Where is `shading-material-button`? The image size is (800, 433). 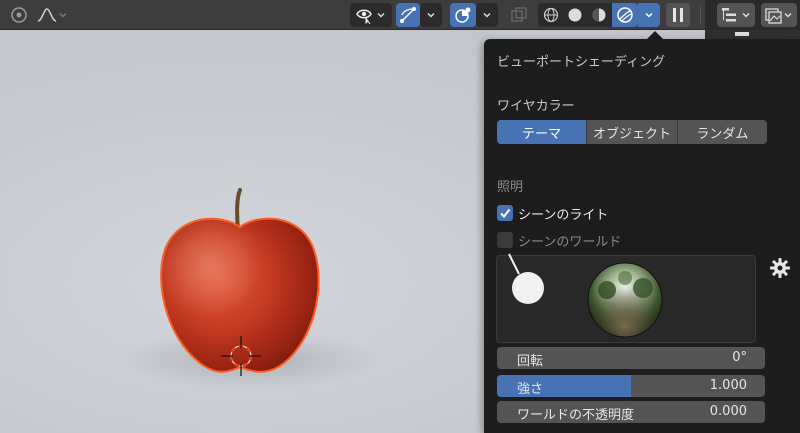 shading-material-button is located at coordinates (599, 15).